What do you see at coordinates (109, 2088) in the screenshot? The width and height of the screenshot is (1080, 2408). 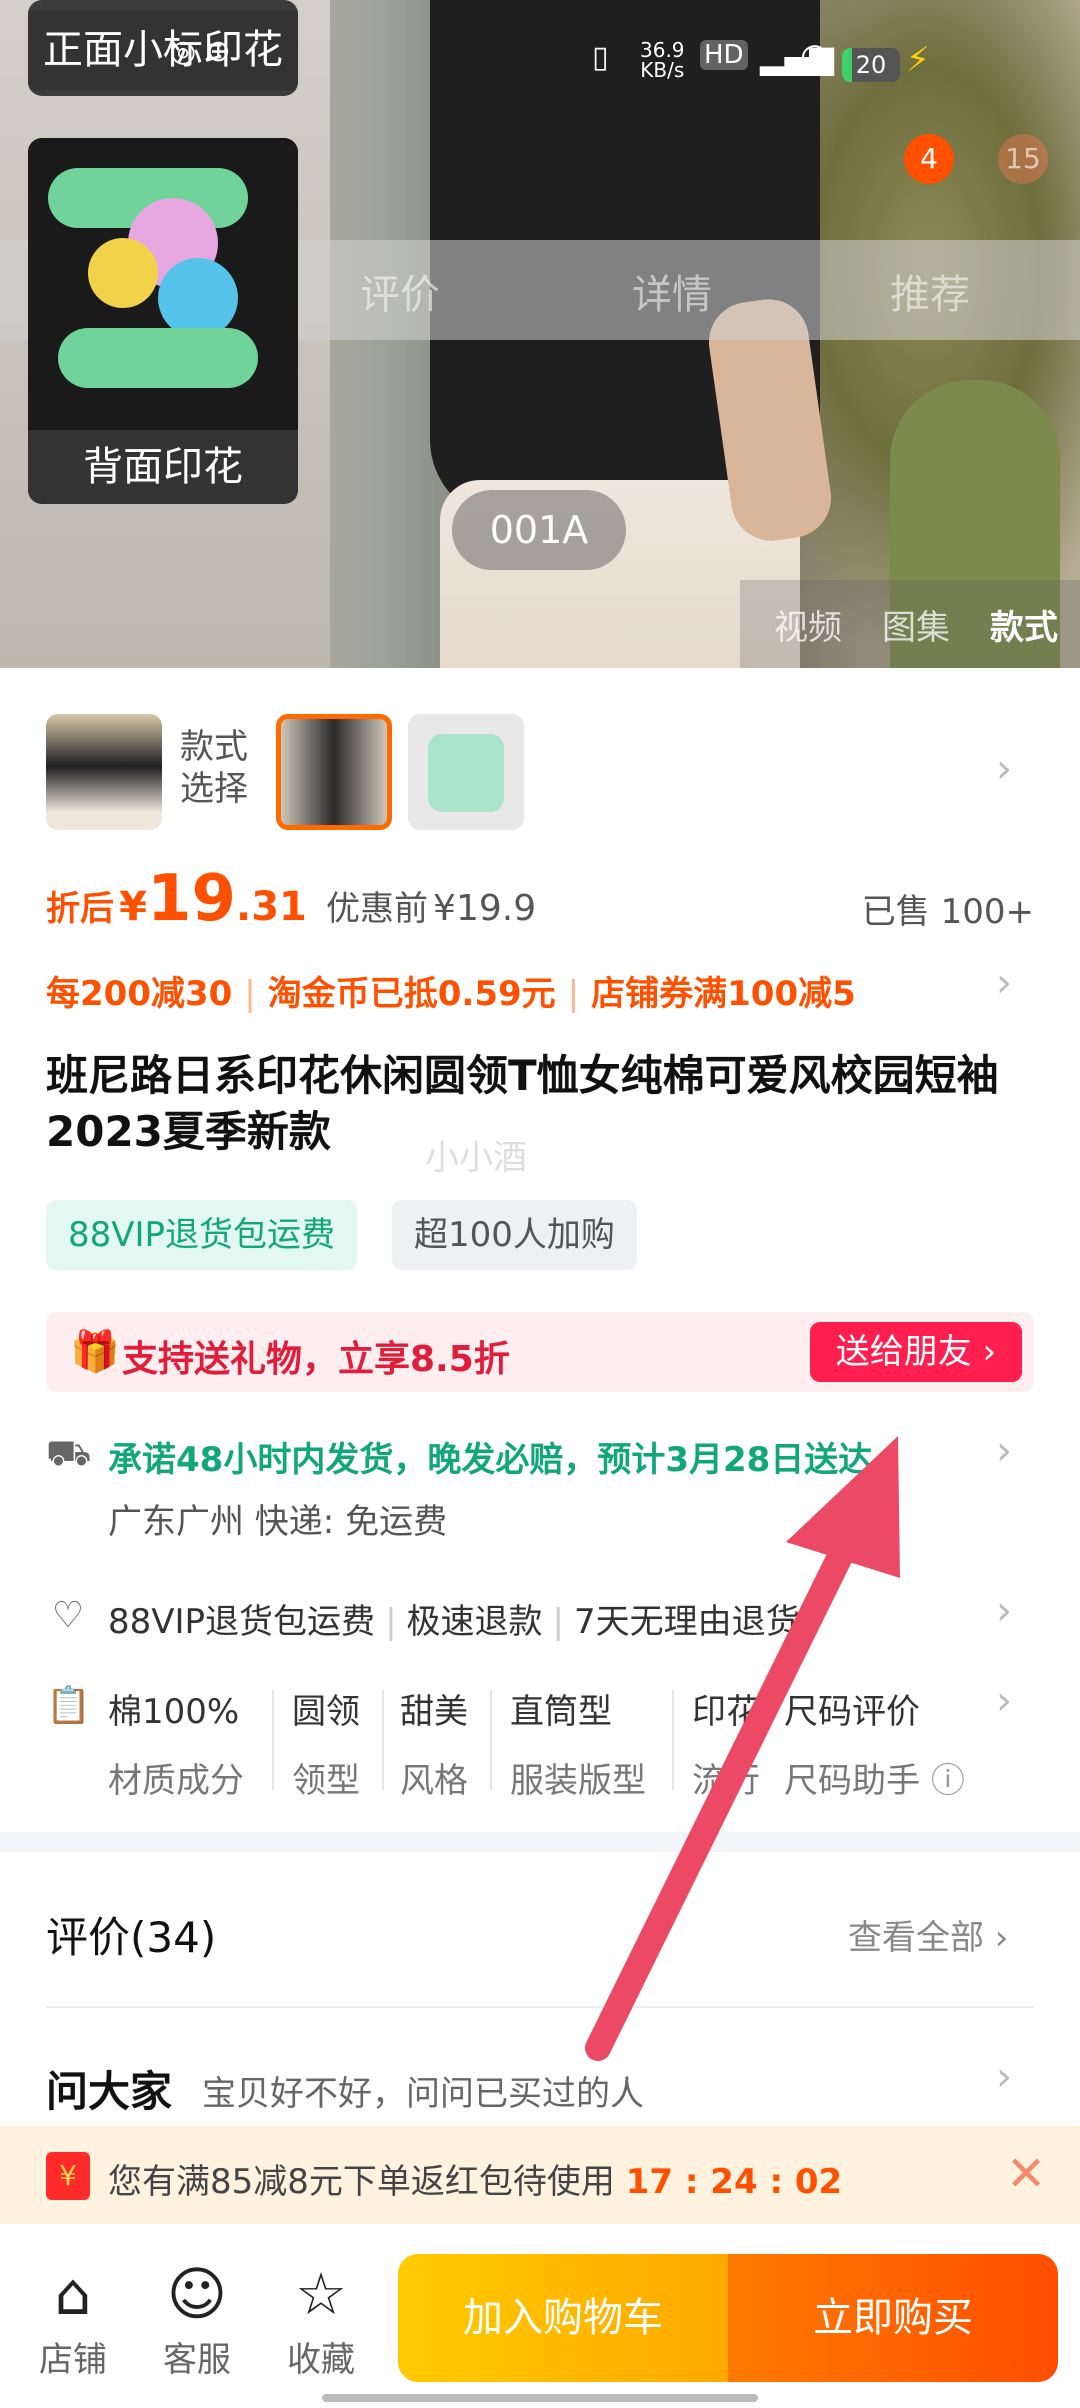 I see `ask-everyone-title: 问大家` at bounding box center [109, 2088].